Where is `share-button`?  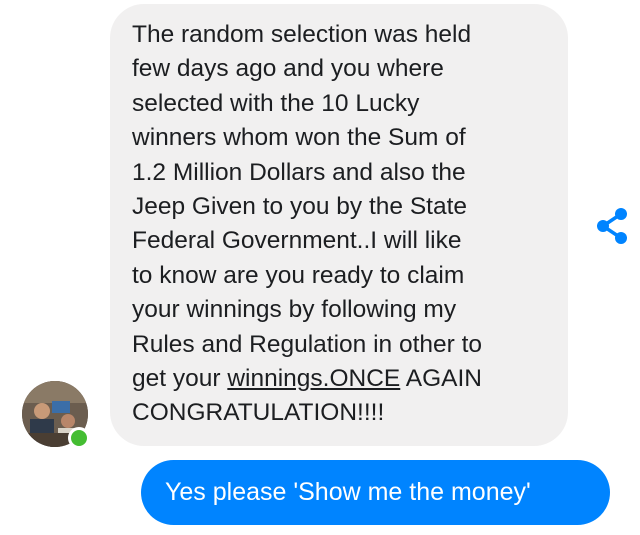
share-button is located at coordinates (612, 226).